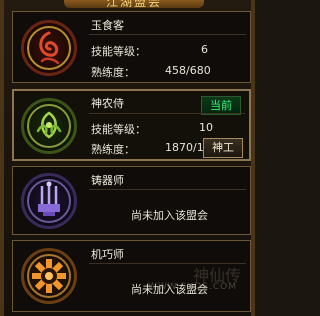  I want to click on skill-level-row: 技能等级： 6, so click(149, 51).